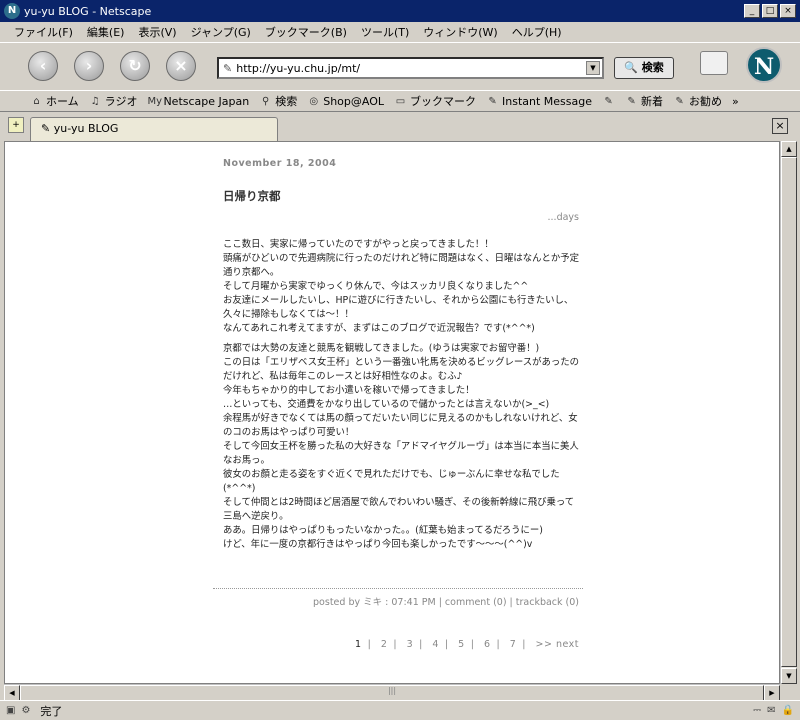  I want to click on navigation-toolbar: ‹ › ↻ × ✎ ▼ 🔍 検索 N, so click(400, 66).